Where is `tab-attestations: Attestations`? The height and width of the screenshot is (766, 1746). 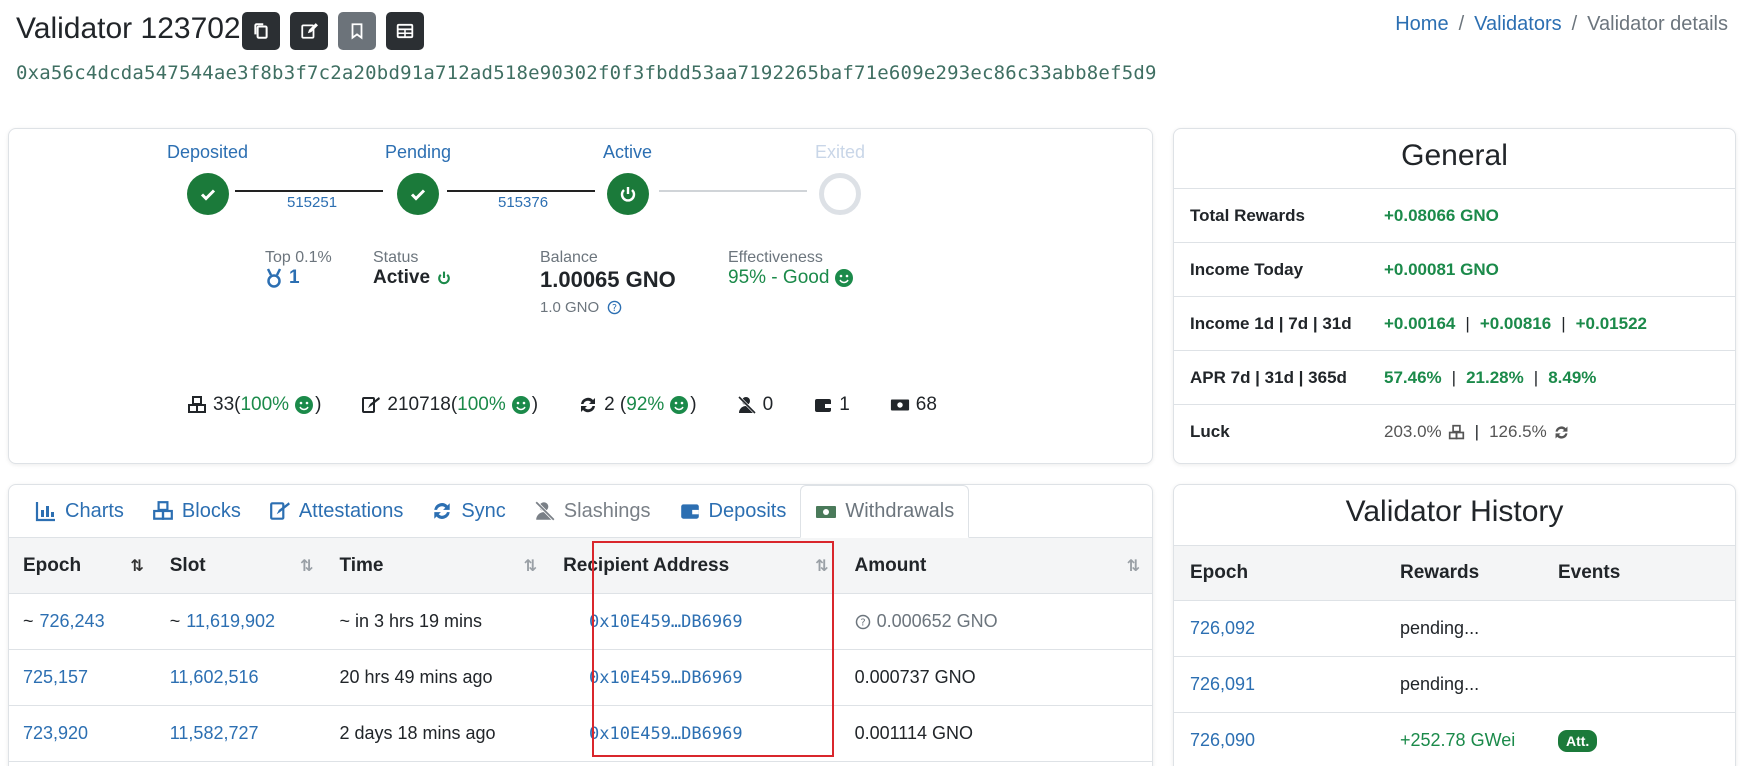
tab-attestations: Attestations is located at coordinates (336, 511).